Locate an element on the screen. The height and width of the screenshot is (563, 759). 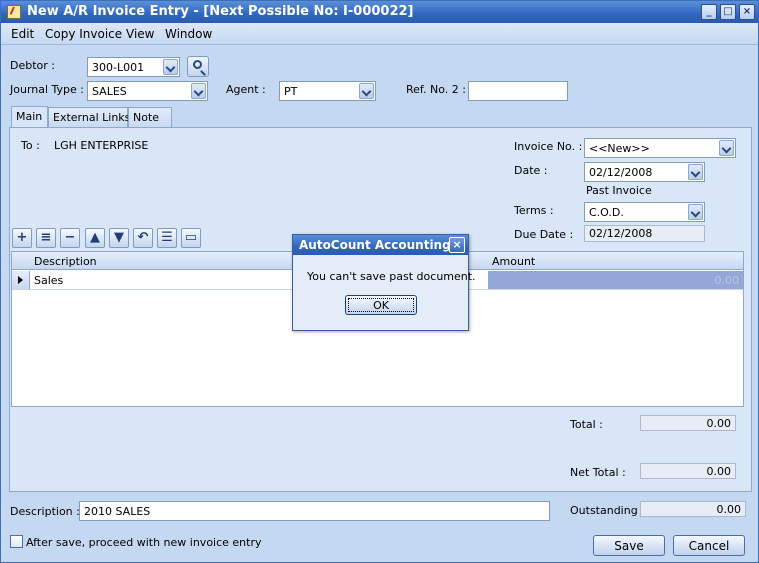
terms-value: C.O.D. is located at coordinates (606, 212).